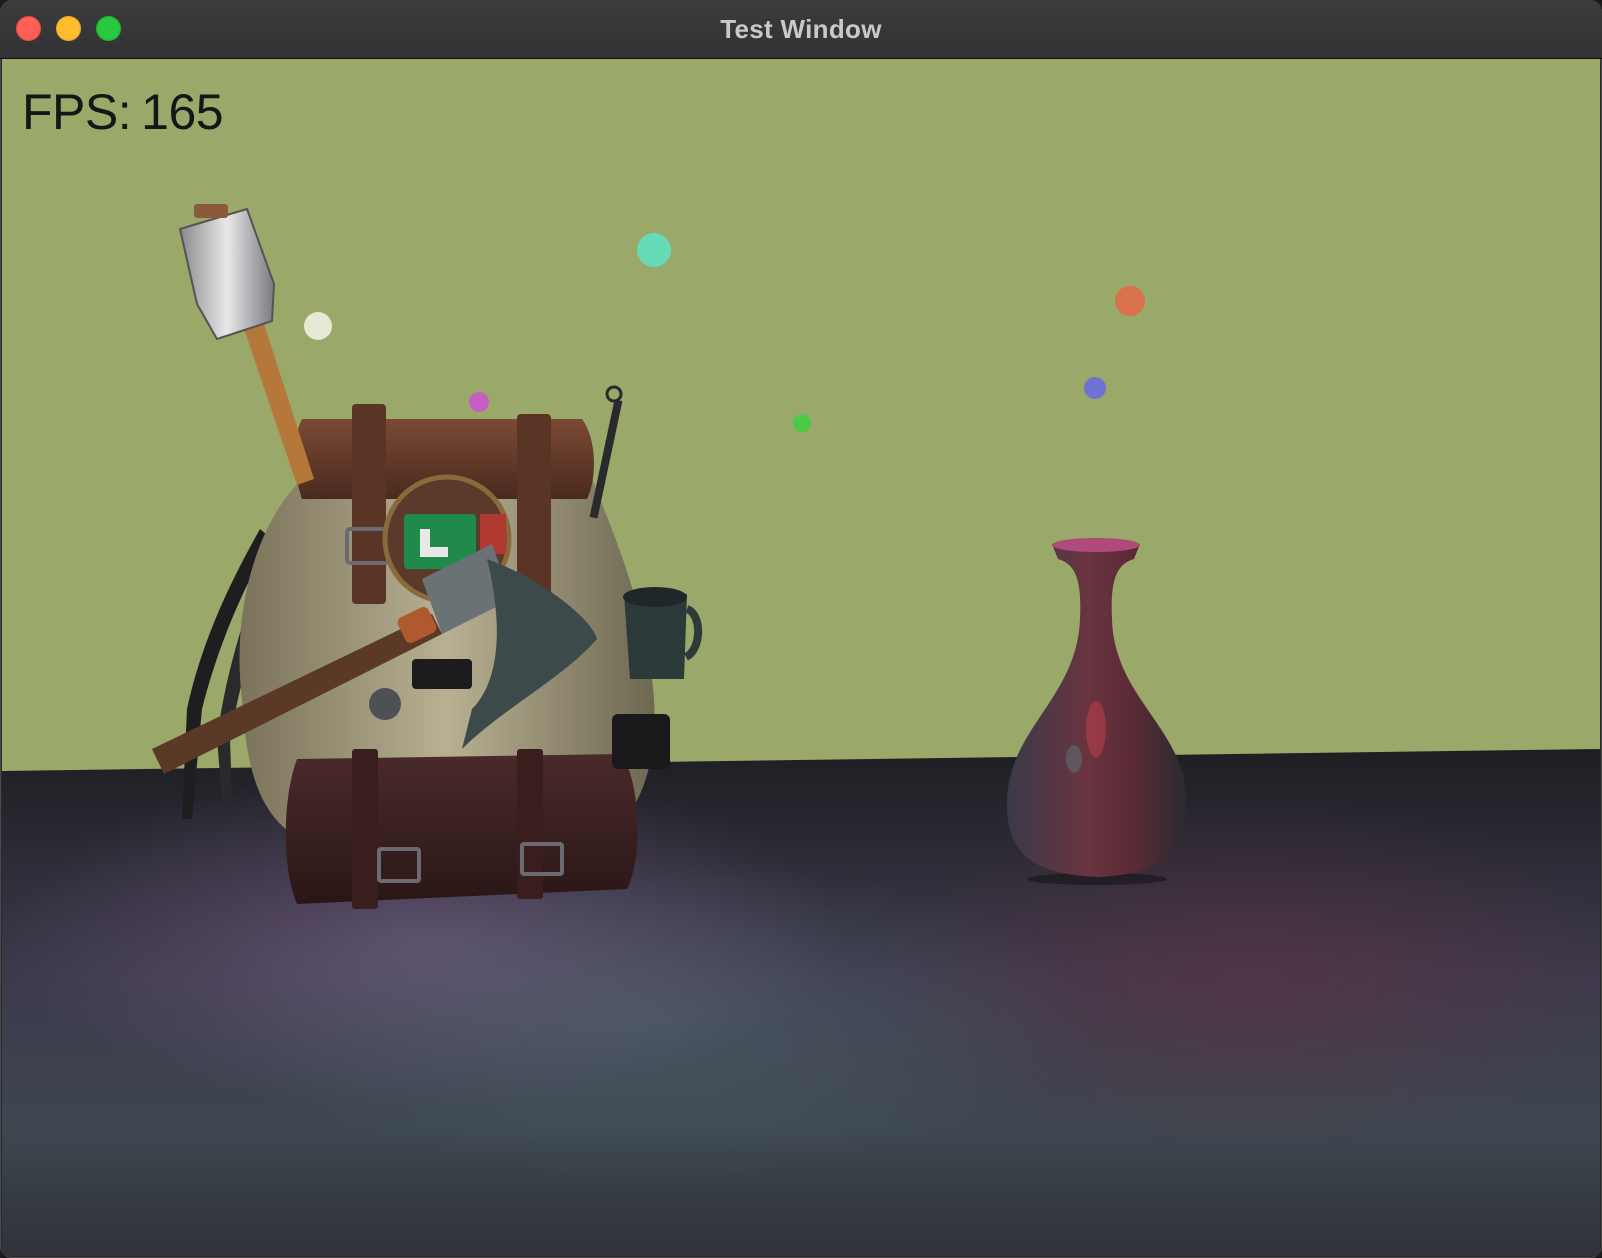 The width and height of the screenshot is (1602, 1258). I want to click on fps-label: FPS:, so click(77, 112).